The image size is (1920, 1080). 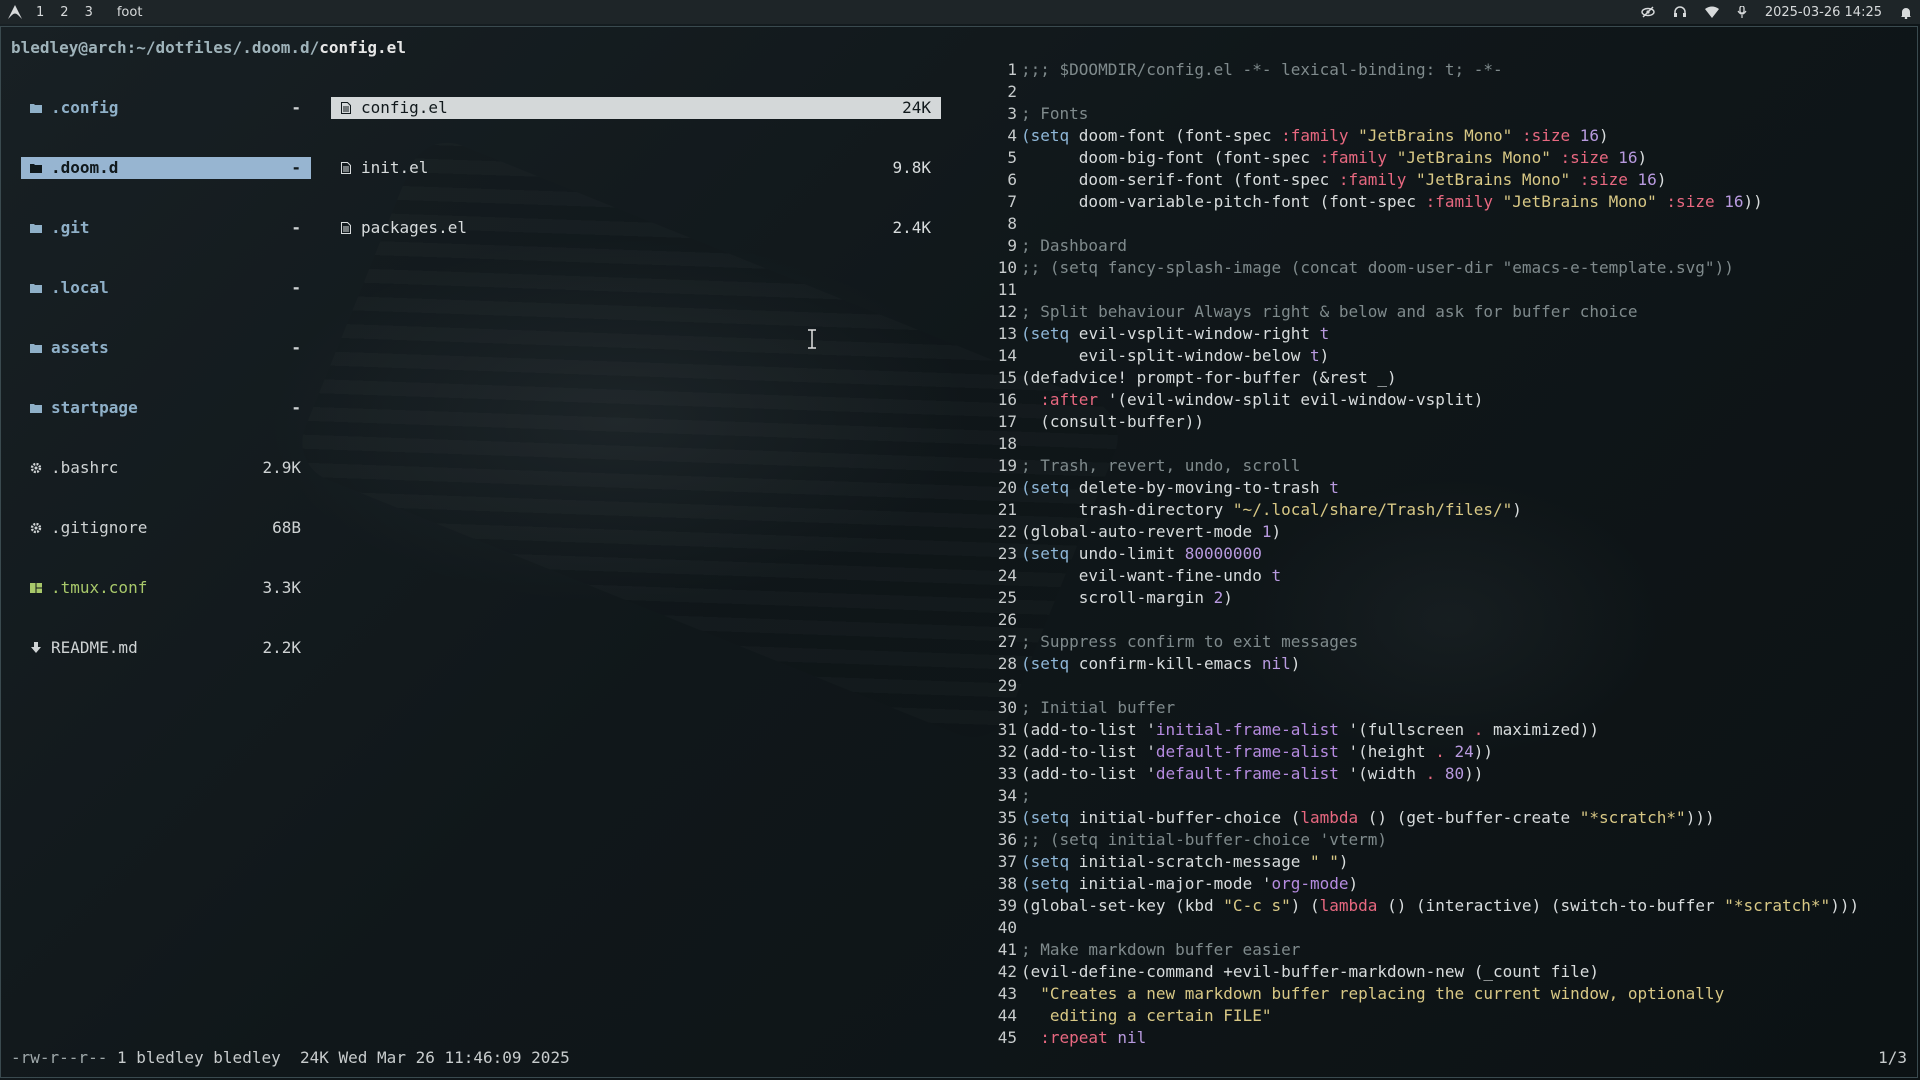 I want to click on code-line: 26, so click(x=1445, y=620).